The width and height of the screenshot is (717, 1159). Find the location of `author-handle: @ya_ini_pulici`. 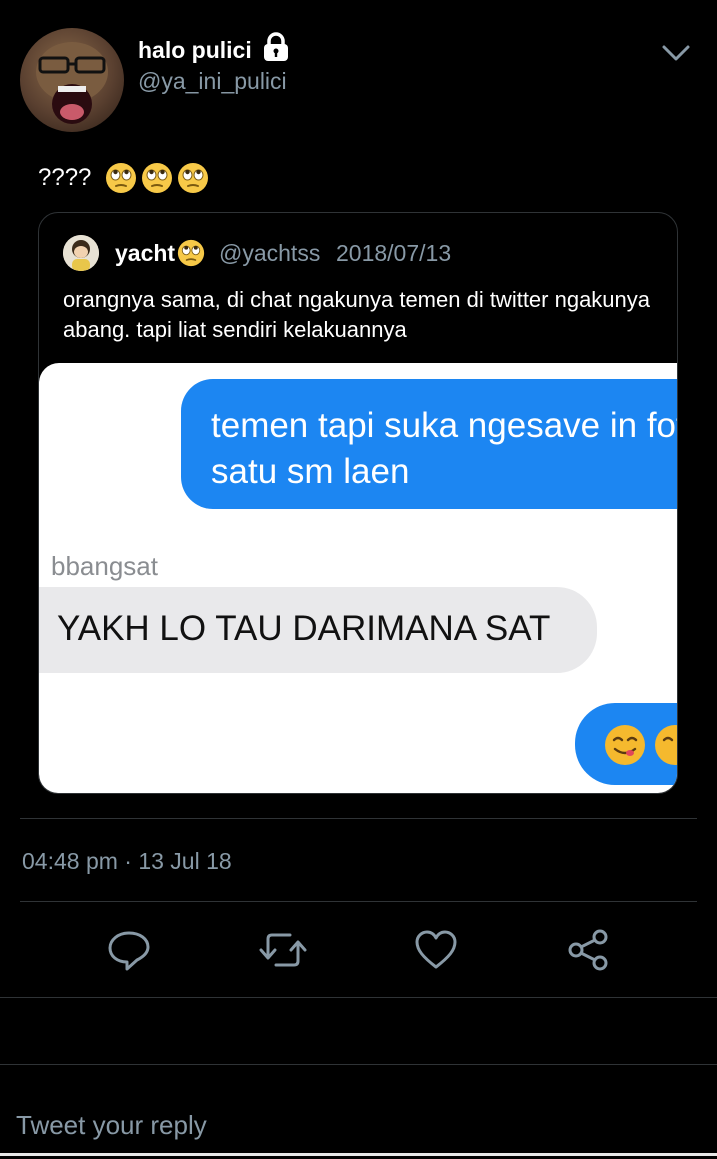

author-handle: @ya_ini_pulici is located at coordinates (212, 81).